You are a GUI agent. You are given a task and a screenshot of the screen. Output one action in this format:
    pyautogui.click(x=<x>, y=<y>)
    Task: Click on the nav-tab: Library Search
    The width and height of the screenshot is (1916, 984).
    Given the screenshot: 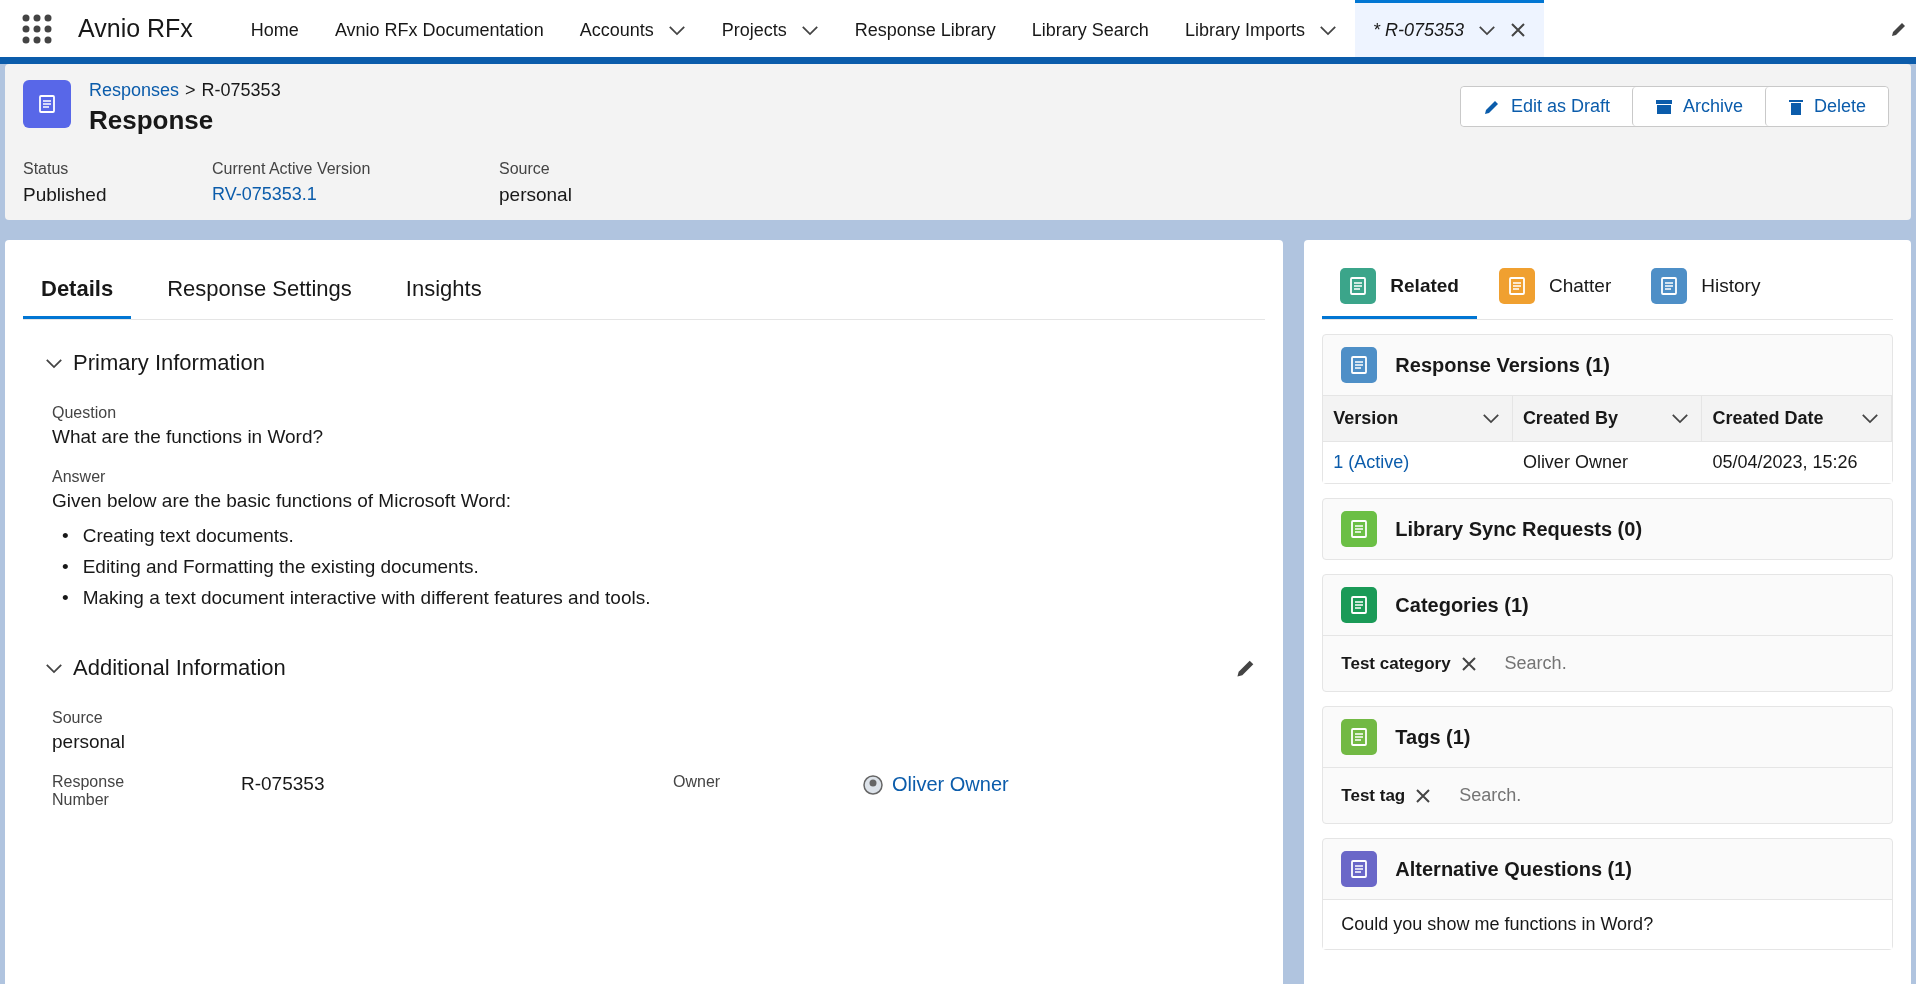 What is the action you would take?
    pyautogui.click(x=1090, y=28)
    